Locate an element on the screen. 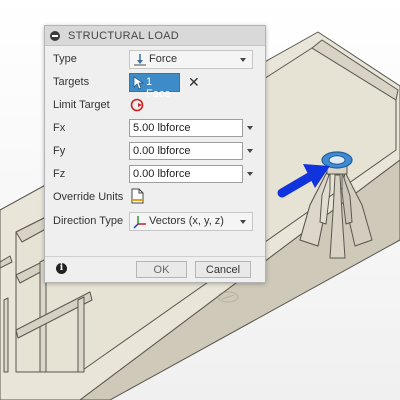 This screenshot has height=400, width=400. cursor-icon is located at coordinates (139, 84).